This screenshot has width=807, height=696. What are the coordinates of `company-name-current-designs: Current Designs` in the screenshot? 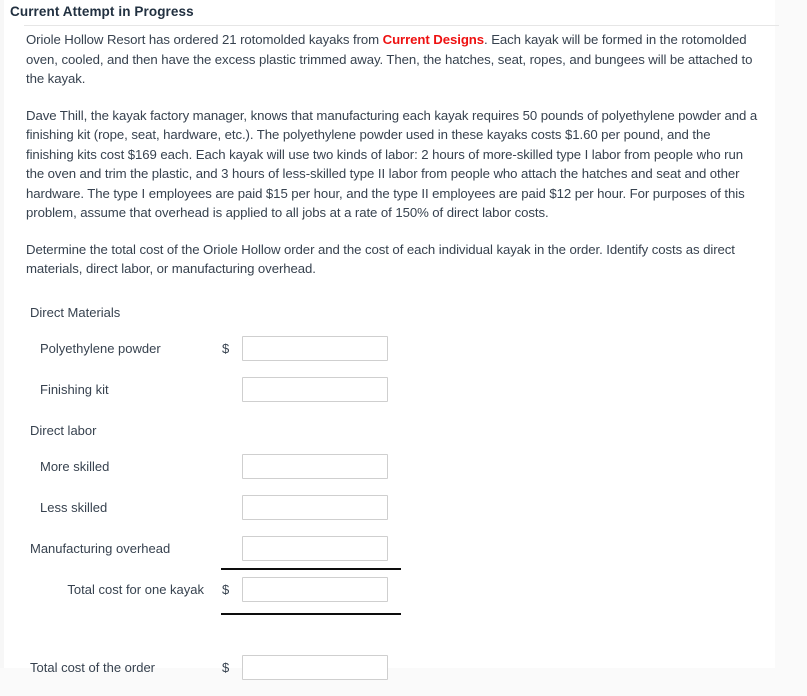 It's located at (433, 39).